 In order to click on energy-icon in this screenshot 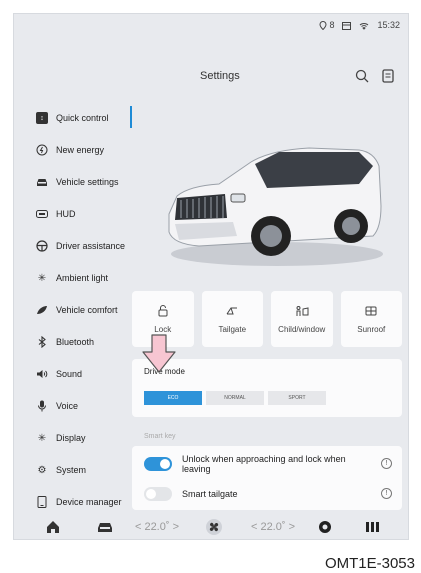, I will do `click(42, 150)`.